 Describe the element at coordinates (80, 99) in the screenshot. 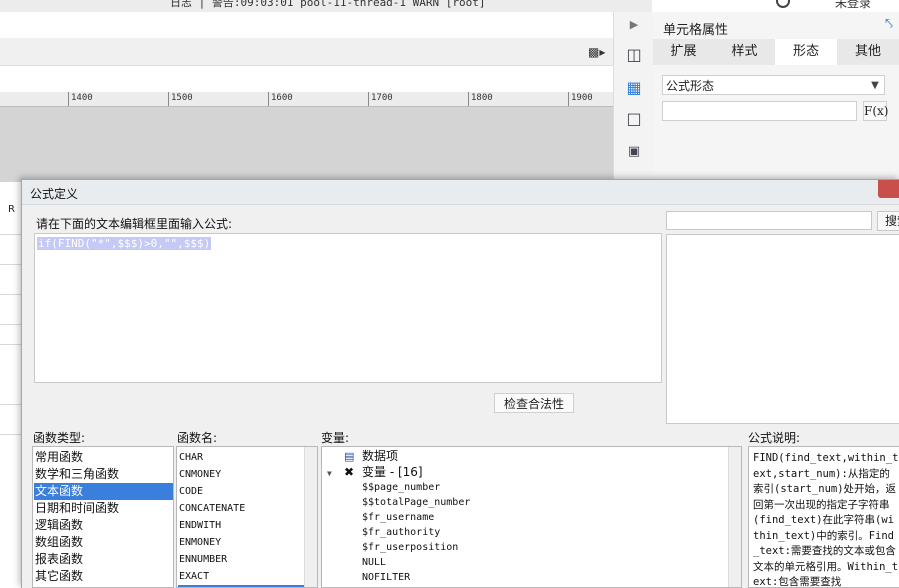

I see `ruler-tick: 1400` at that location.